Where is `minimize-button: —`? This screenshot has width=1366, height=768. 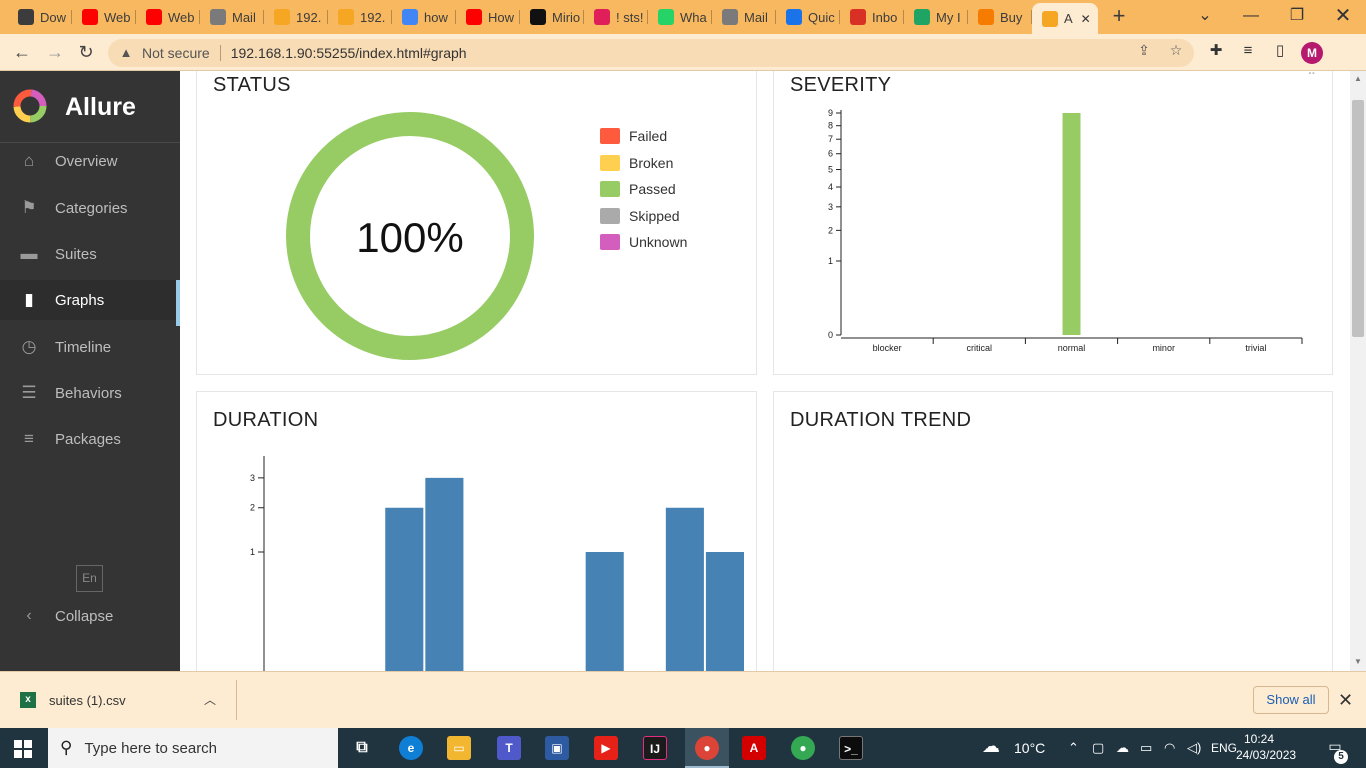
minimize-button: — is located at coordinates (1251, 16).